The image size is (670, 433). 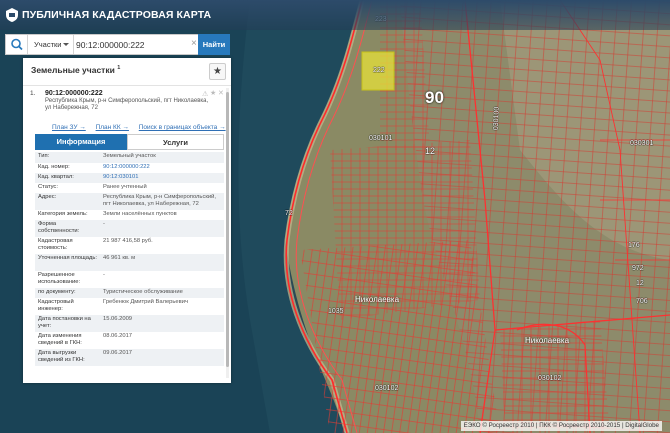 What do you see at coordinates (12, 15) in the screenshot?
I see `rosreestr-logo-icon` at bounding box center [12, 15].